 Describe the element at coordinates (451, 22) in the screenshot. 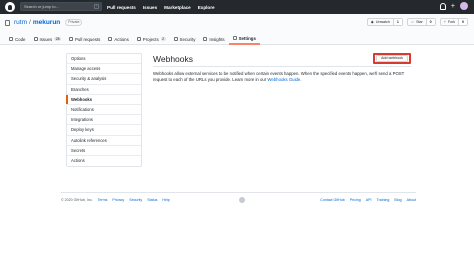

I see `fork-label: Fork` at that location.